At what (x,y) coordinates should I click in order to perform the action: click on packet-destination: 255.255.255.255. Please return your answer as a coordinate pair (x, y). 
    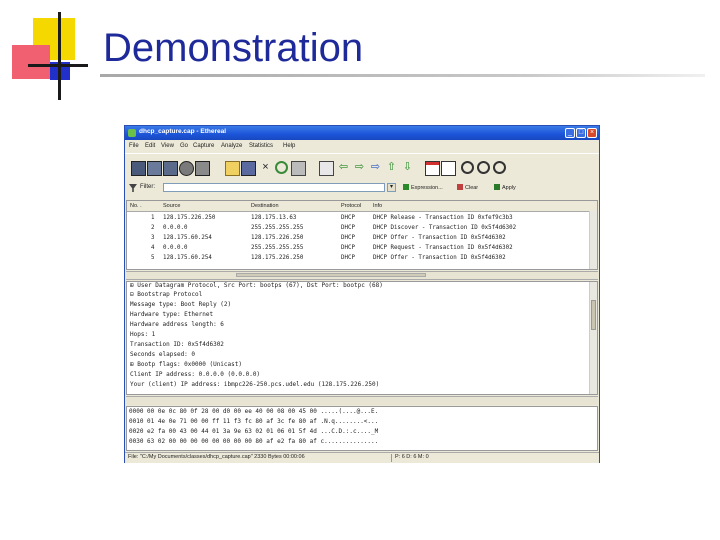
    Looking at the image, I should click on (277, 228).